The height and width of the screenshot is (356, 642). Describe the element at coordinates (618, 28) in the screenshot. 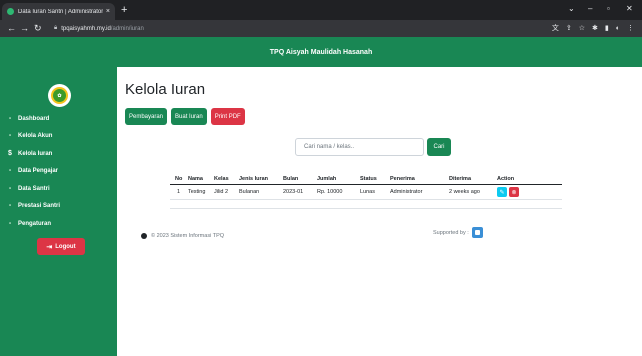

I see `profile-icon: ◐` at that location.